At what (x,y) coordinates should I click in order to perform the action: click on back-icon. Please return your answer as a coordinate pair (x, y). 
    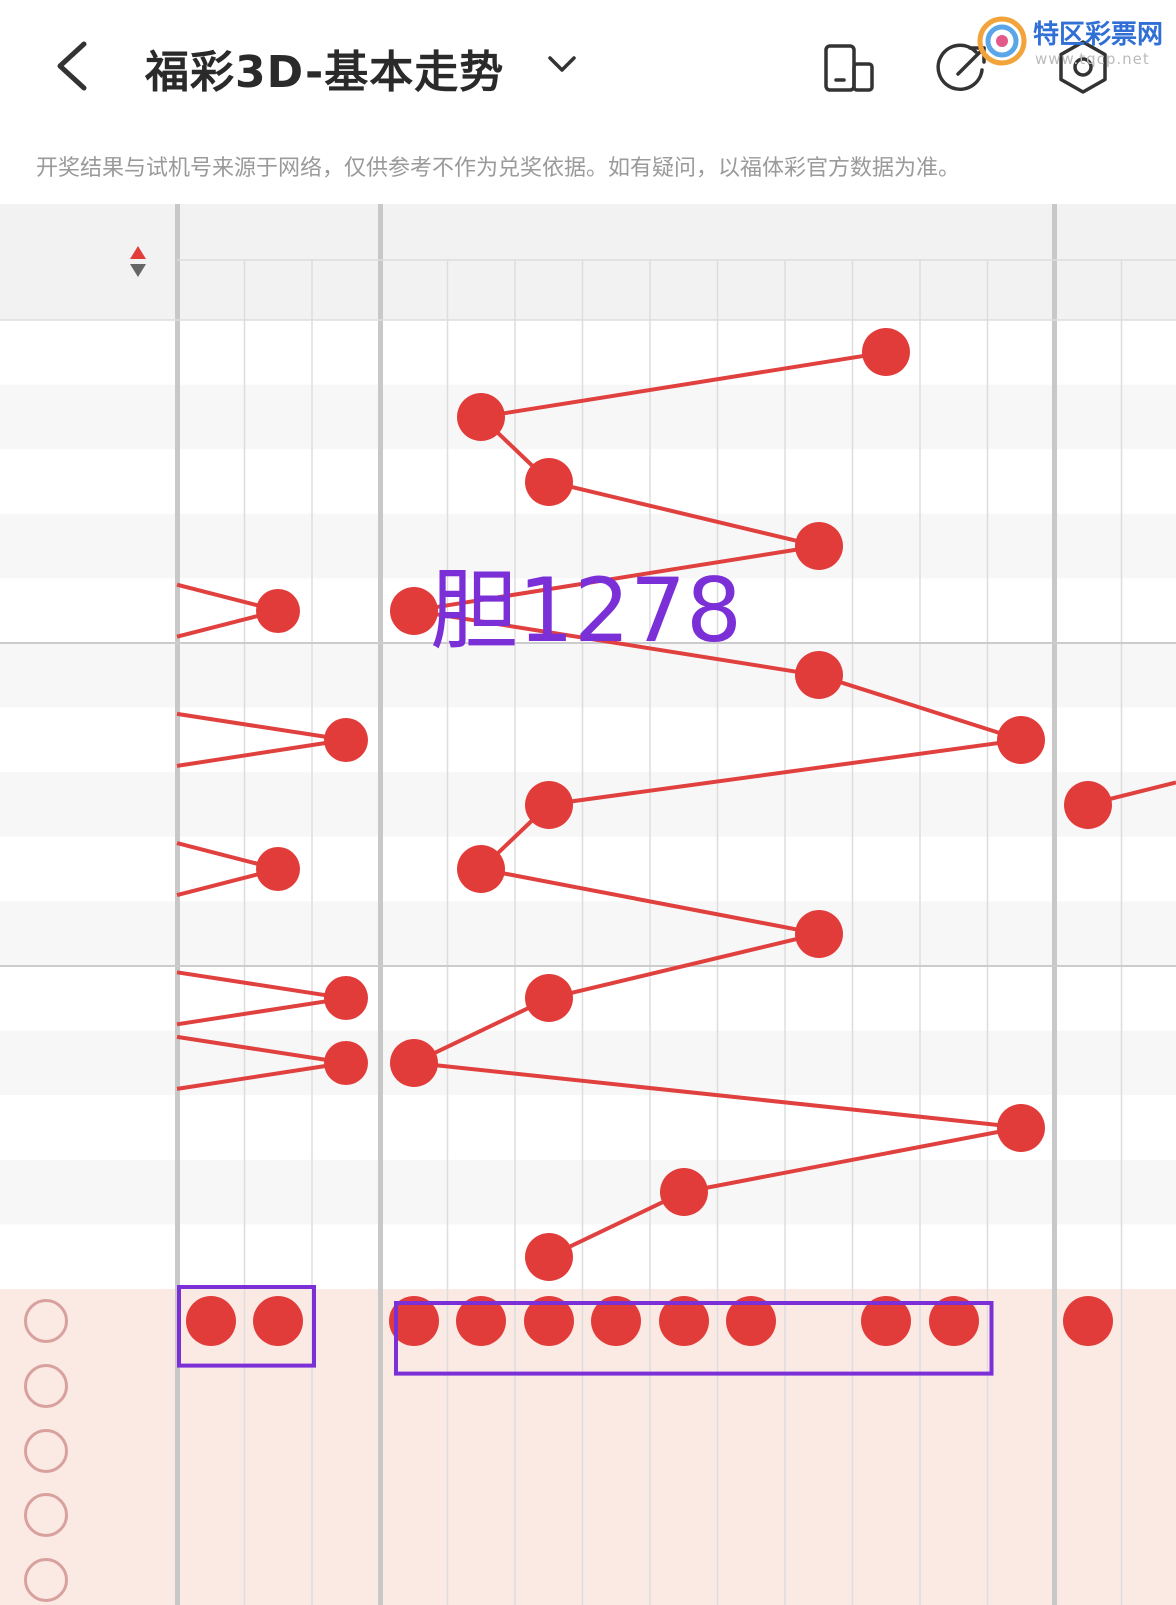
    Looking at the image, I should click on (72, 66).